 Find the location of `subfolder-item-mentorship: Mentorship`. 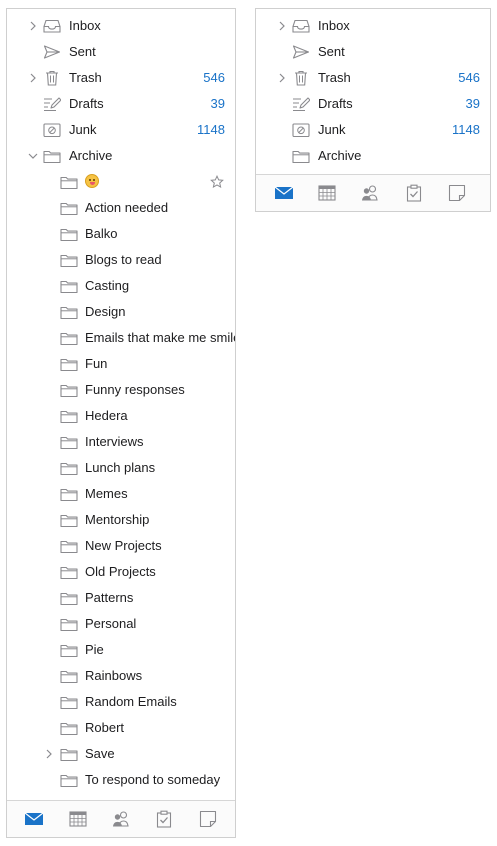

subfolder-item-mentorship: Mentorship is located at coordinates (121, 520).